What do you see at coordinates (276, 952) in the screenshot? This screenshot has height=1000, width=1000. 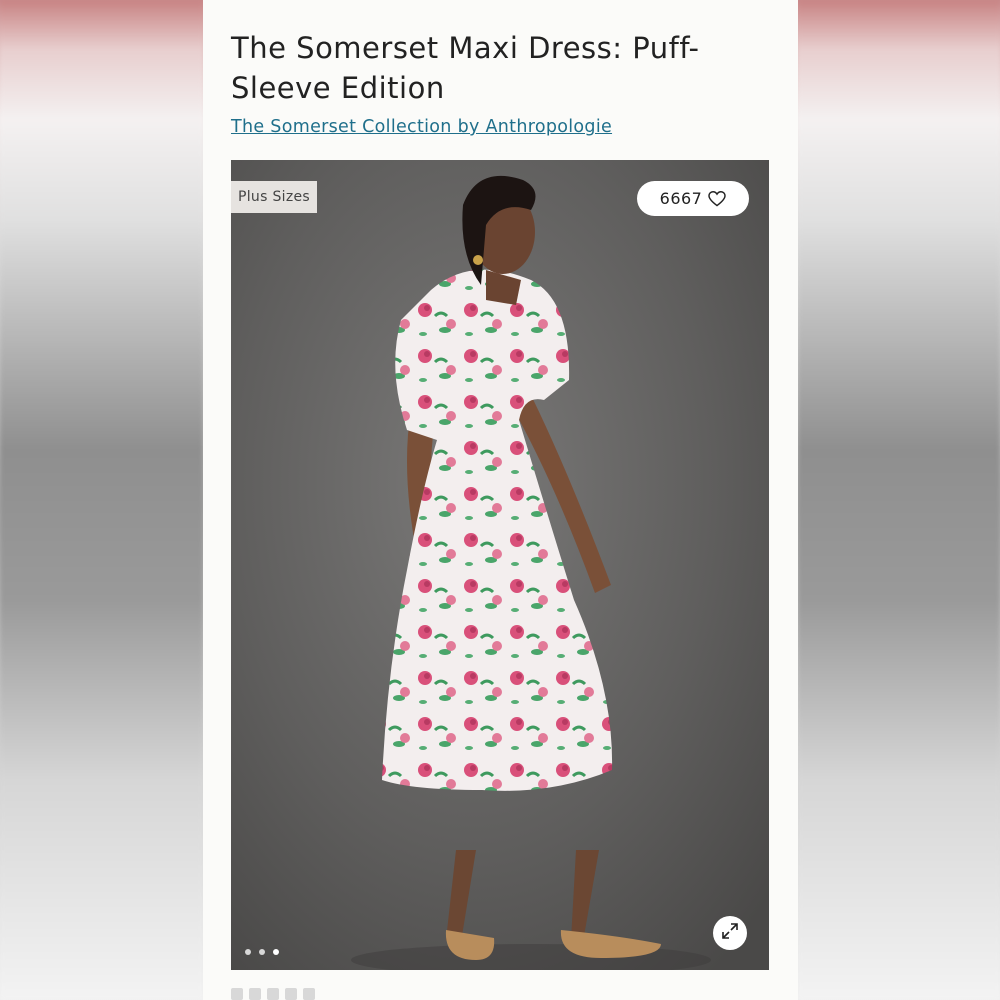 I see `carousel-dot-active` at bounding box center [276, 952].